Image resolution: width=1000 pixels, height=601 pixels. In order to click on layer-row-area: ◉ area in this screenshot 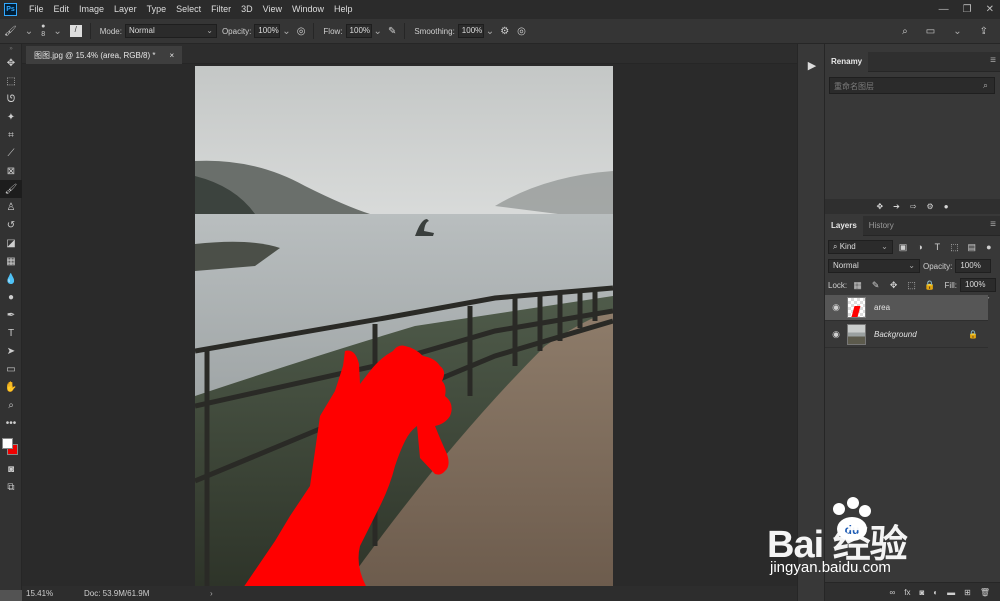, I will do `click(906, 308)`.